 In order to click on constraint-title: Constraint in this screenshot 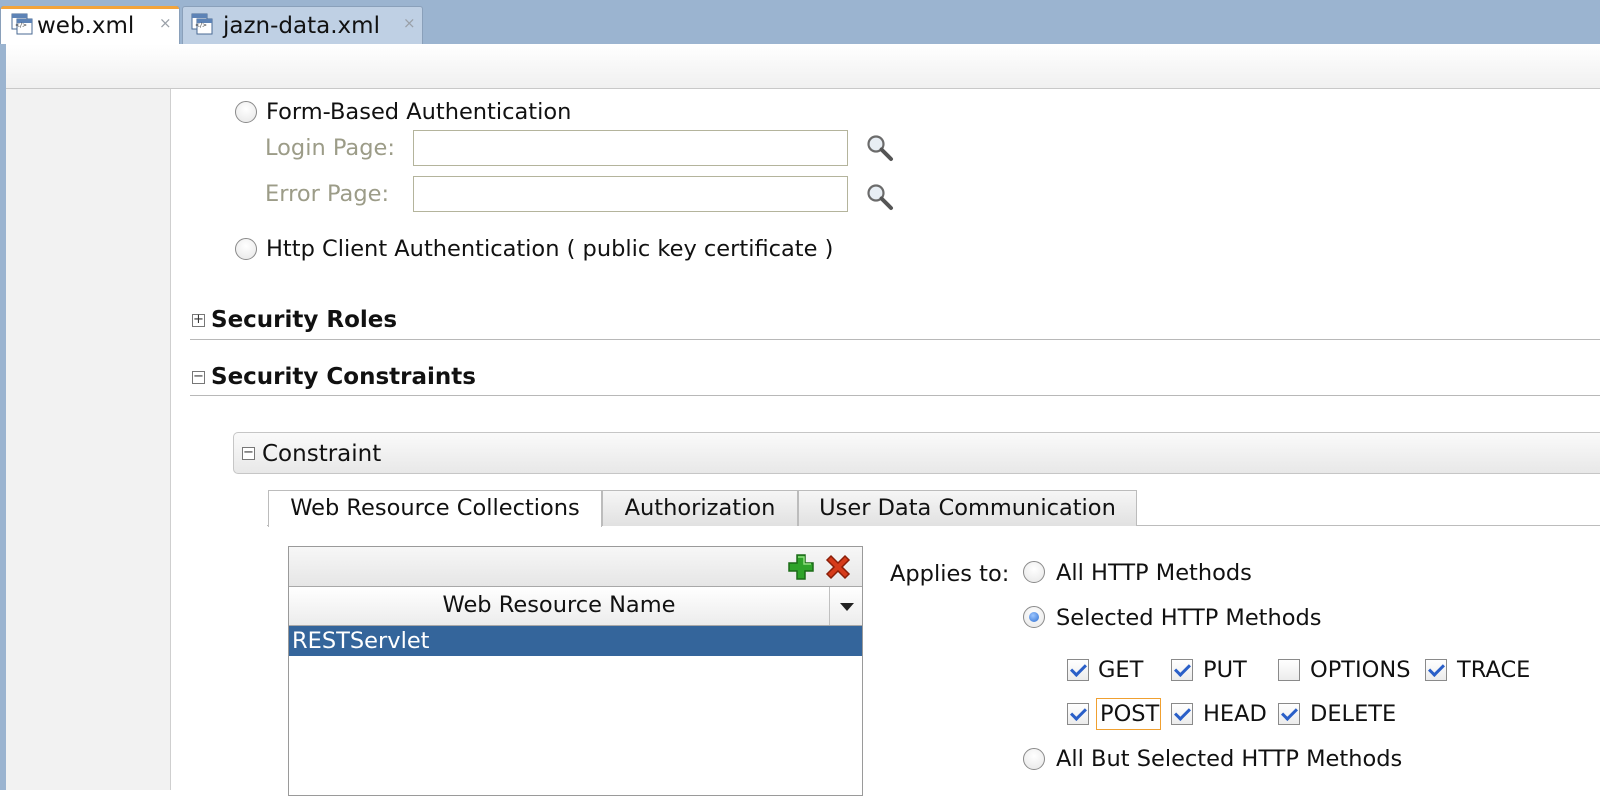, I will do `click(321, 454)`.